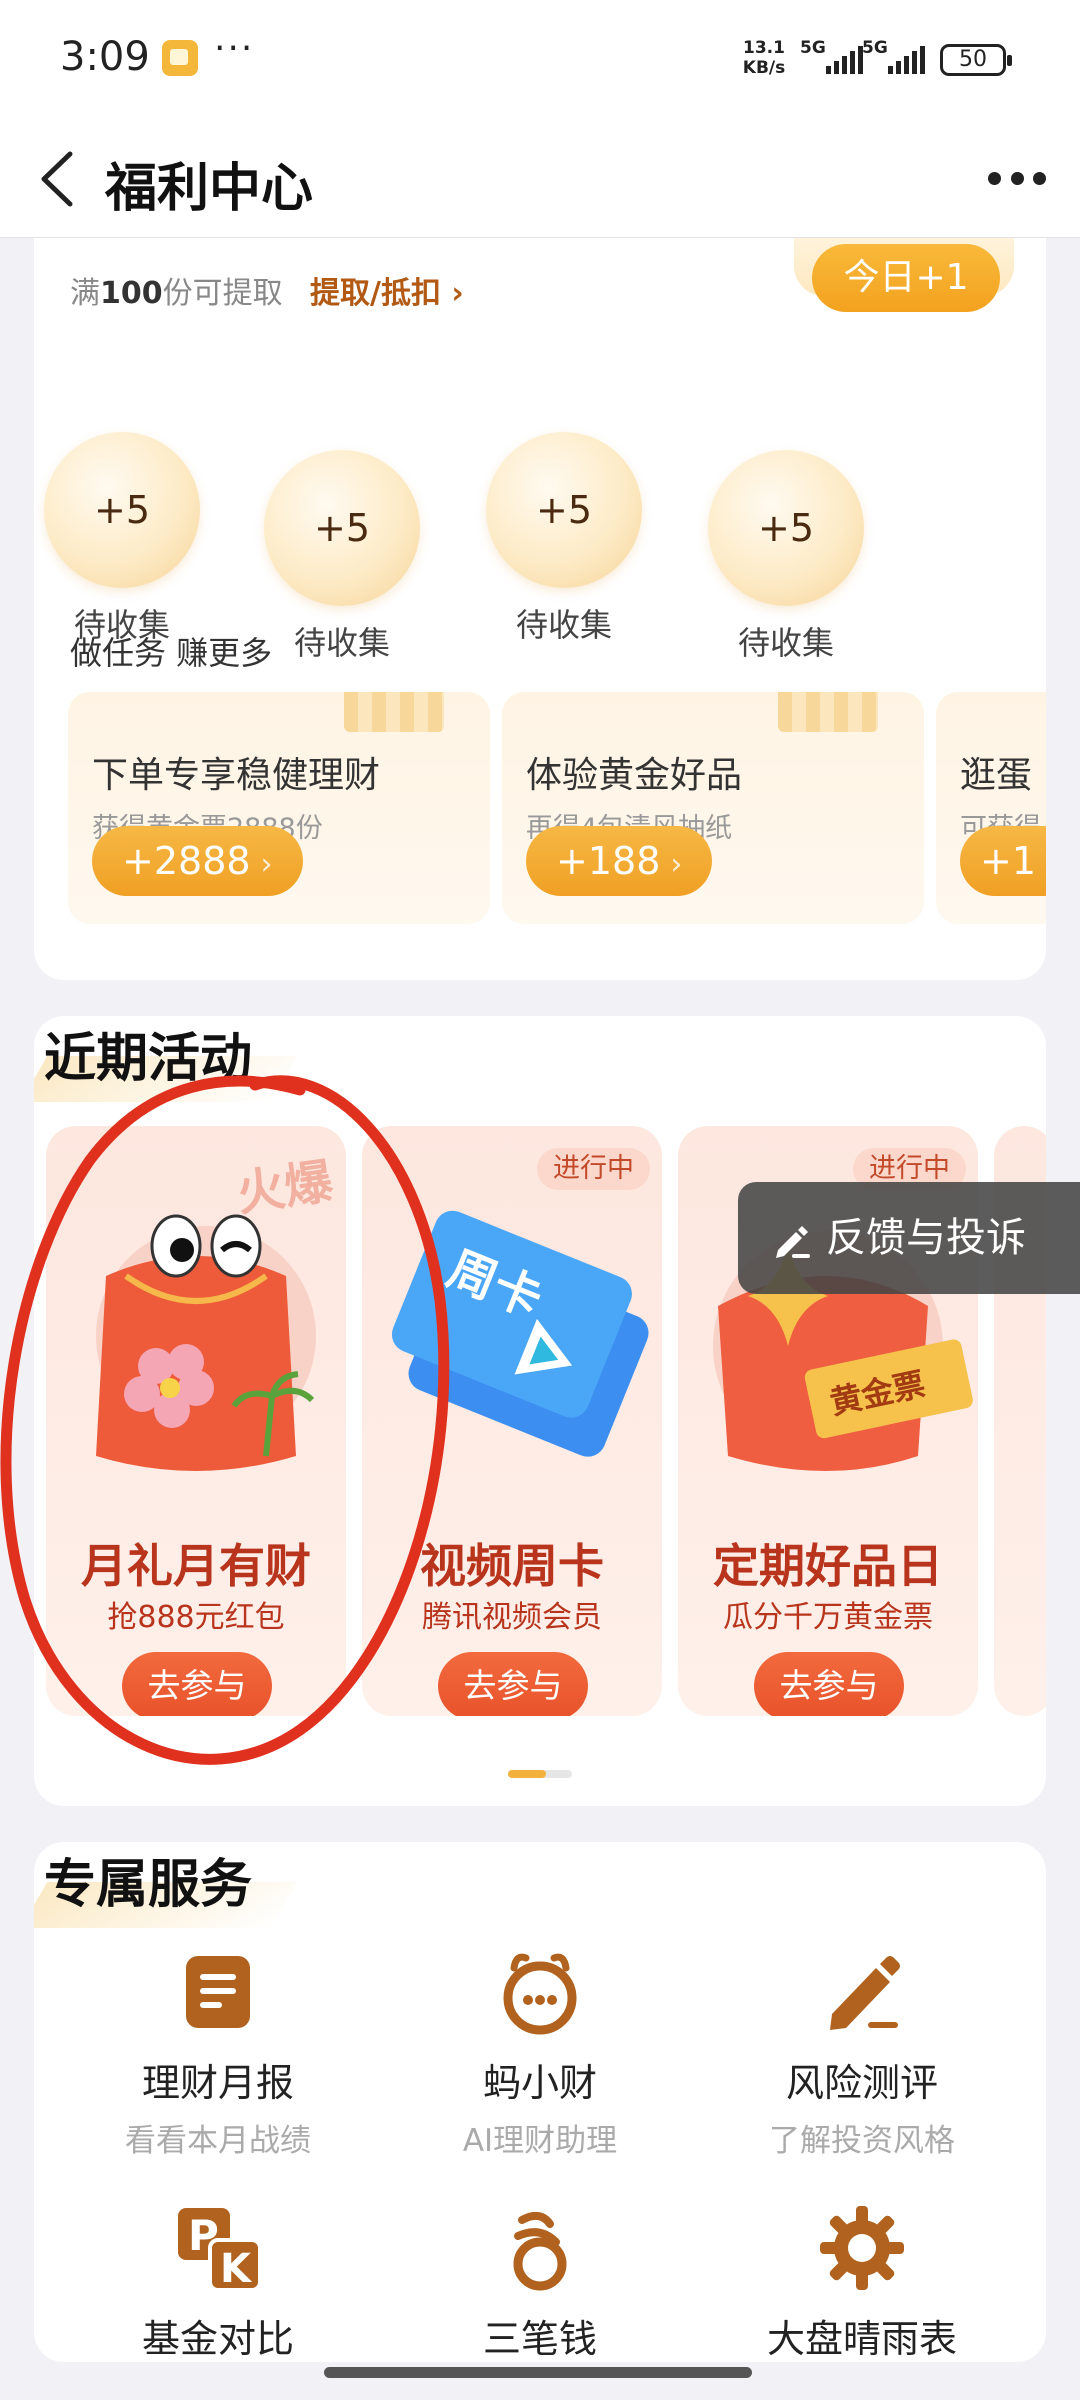  Describe the element at coordinates (217, 2339) in the screenshot. I see `service-name: 基金对比` at that location.